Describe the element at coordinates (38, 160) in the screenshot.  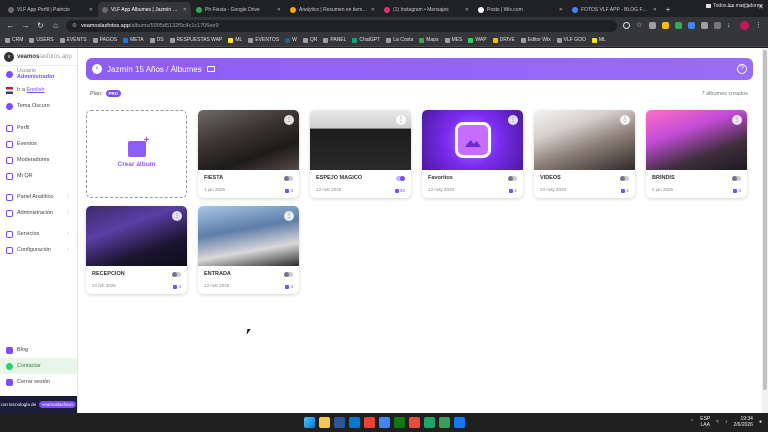
I see `sidebar-item-moderadores: Moderadores` at that location.